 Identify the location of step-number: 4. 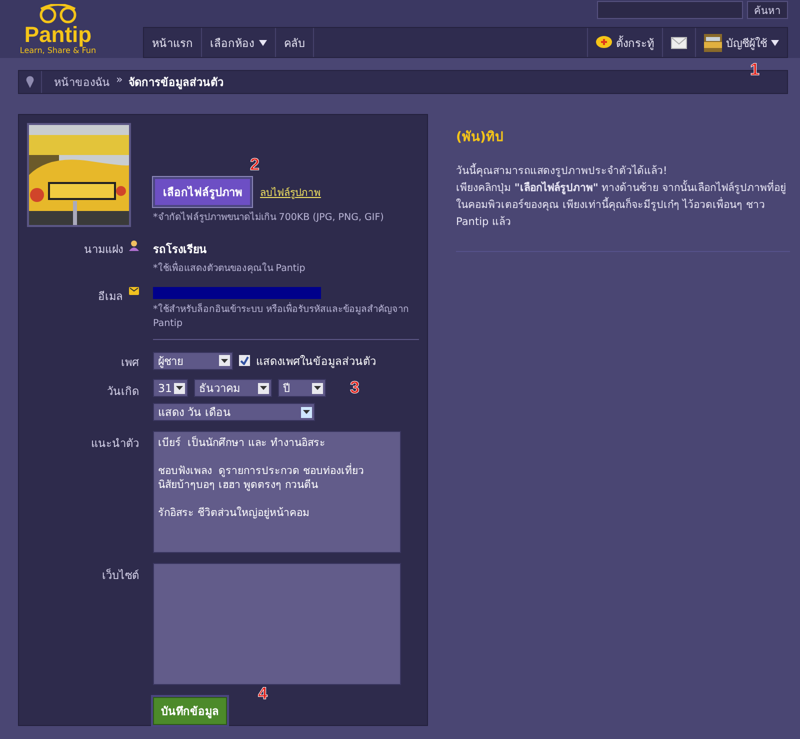
(263, 694).